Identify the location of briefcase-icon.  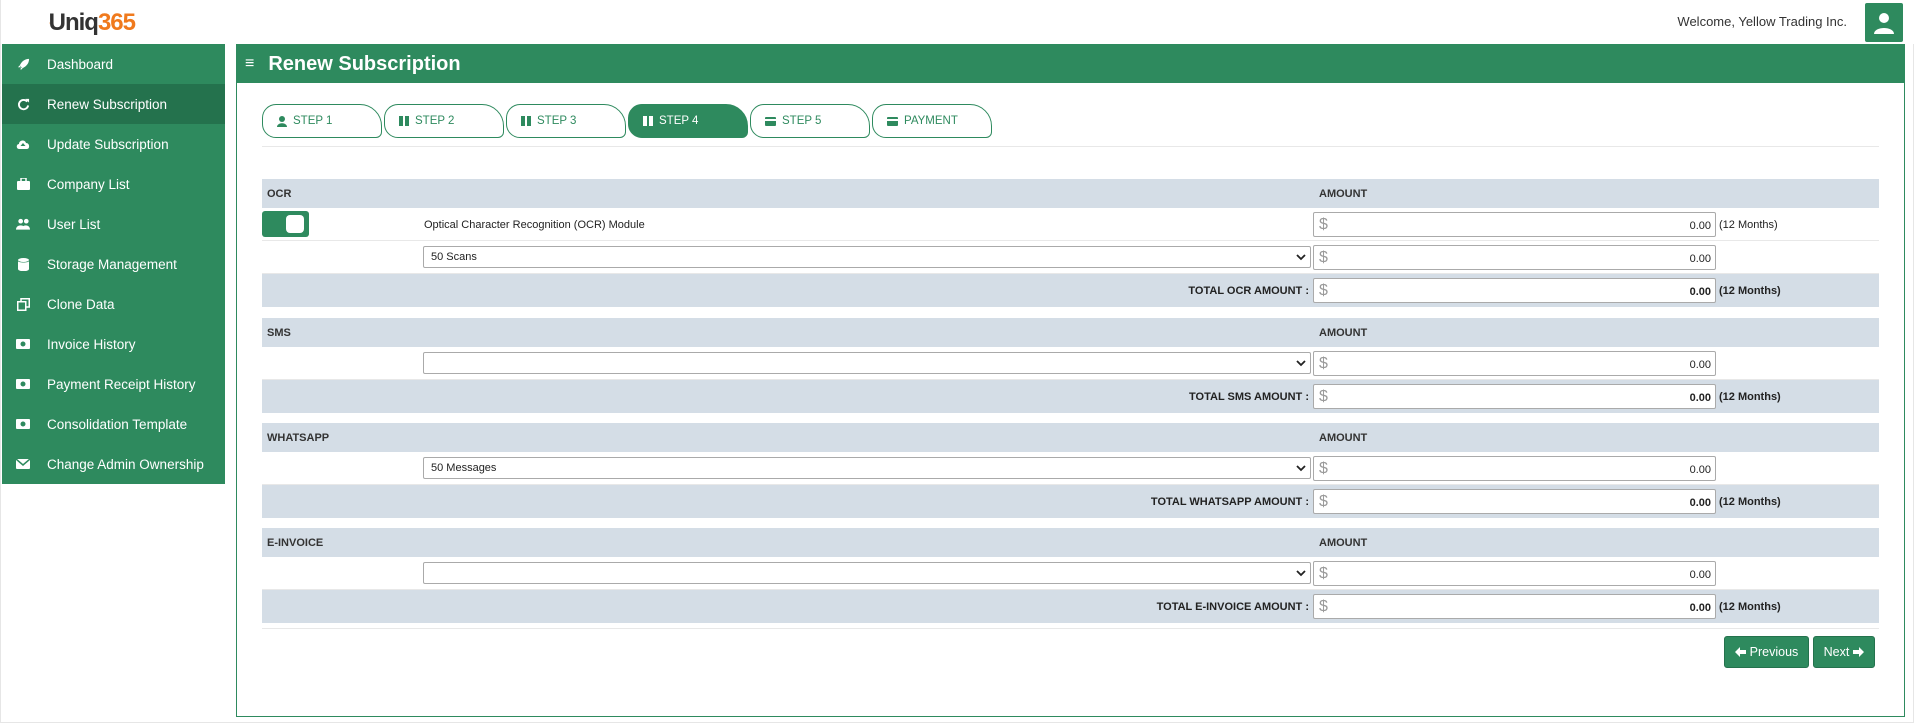
(23, 184).